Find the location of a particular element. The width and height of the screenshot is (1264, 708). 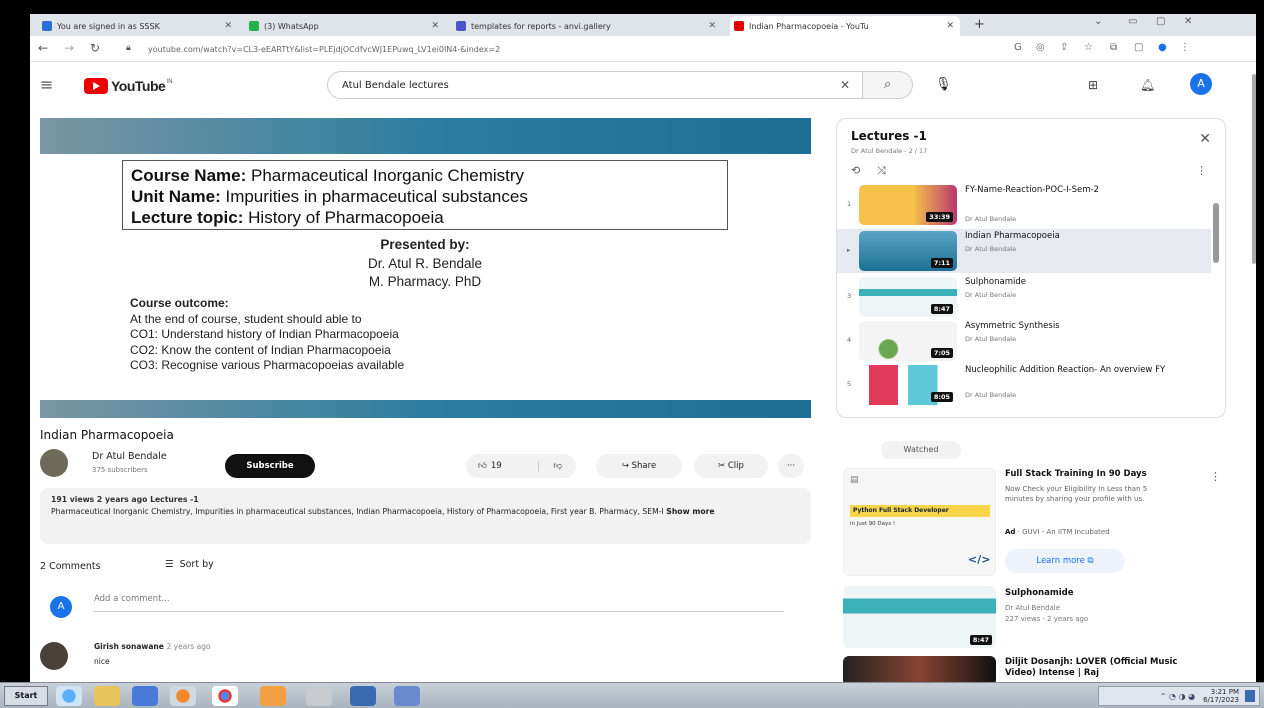

clock: 3:21 PM 6/17/2023 is located at coordinates (1221, 696).